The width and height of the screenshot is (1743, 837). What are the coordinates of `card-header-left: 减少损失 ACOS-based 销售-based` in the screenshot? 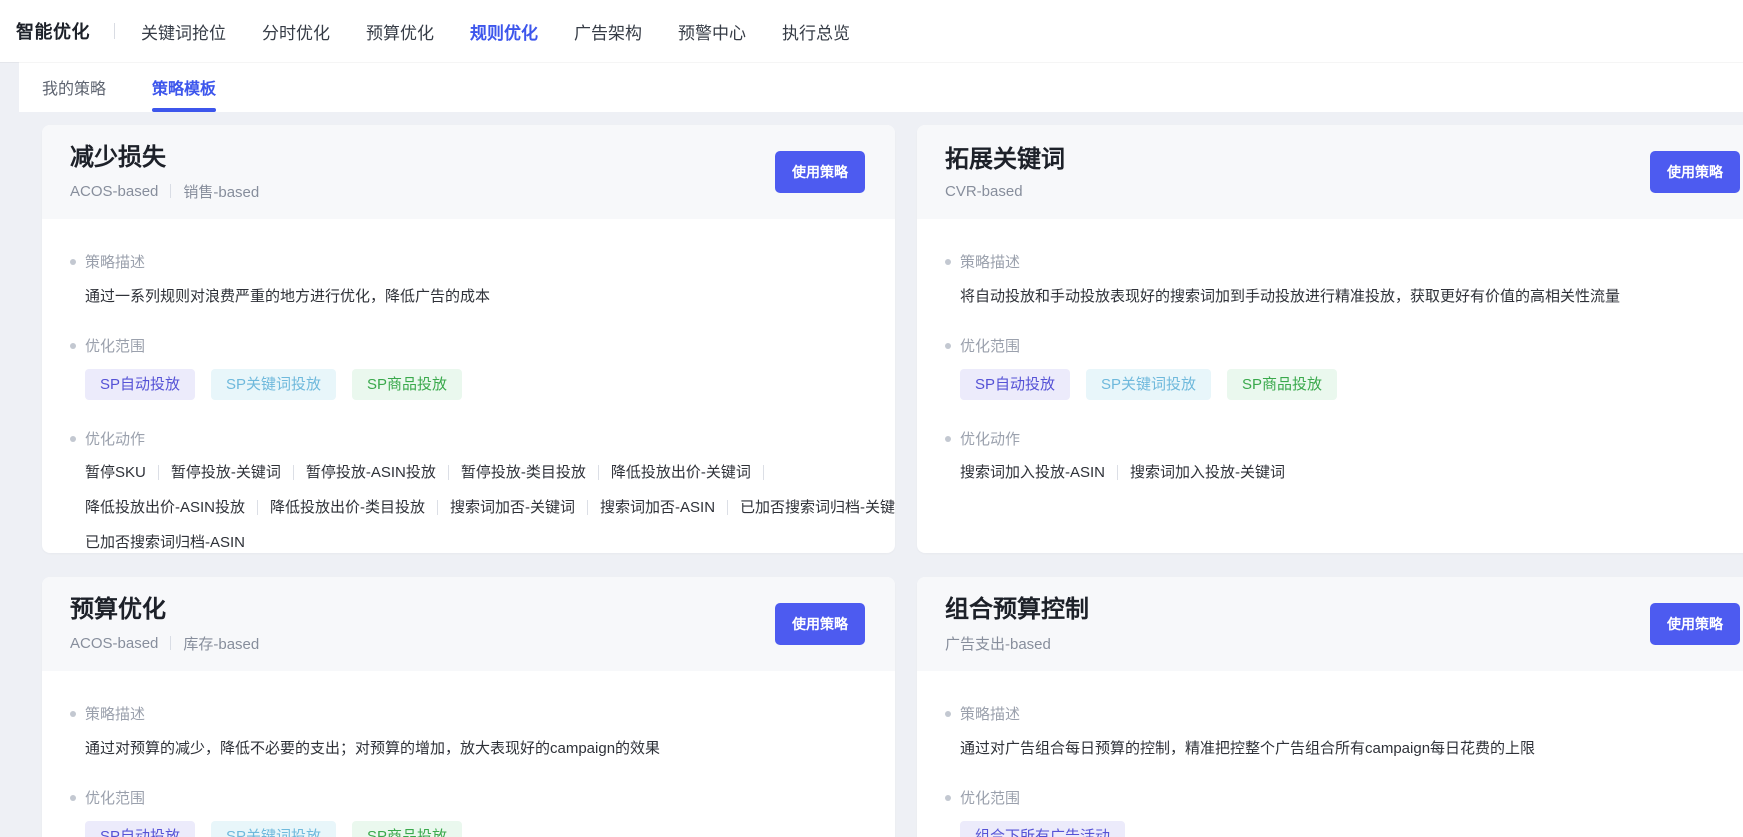 It's located at (164, 172).